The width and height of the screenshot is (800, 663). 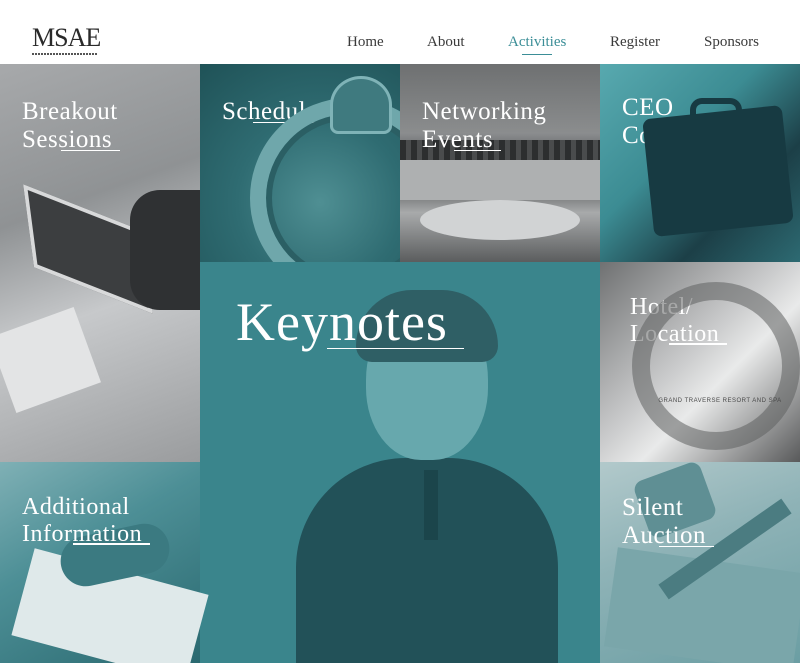 I want to click on shirt-placket-image, so click(x=431, y=505).